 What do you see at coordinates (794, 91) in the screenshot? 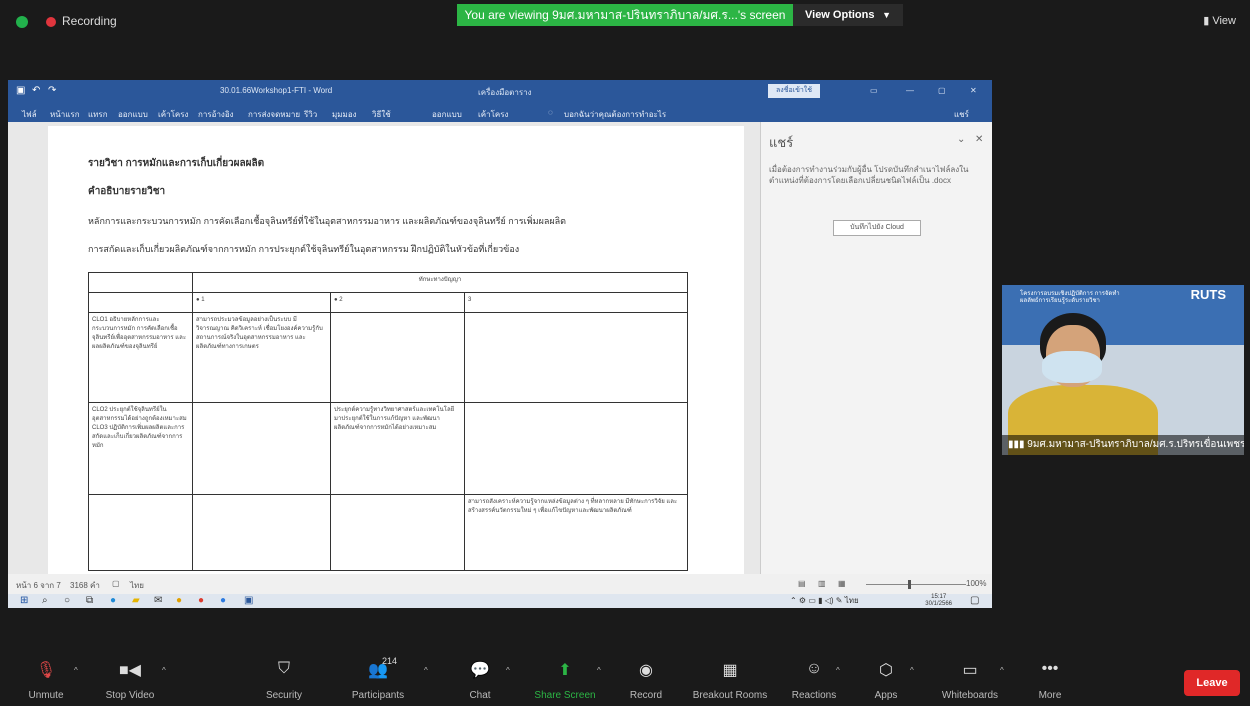
I see `signin-button: ลงชื่อเข้าใช้` at bounding box center [794, 91].